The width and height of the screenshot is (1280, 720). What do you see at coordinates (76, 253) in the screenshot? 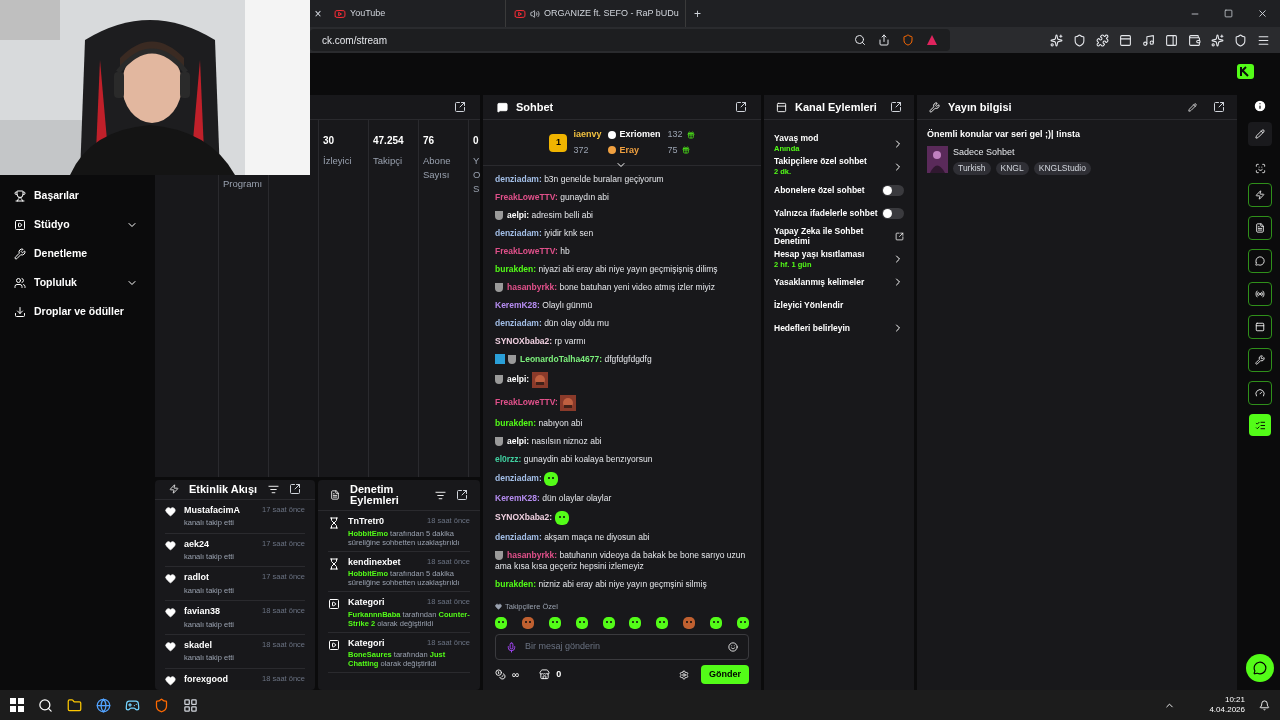
I see `sidebar-item: Denetleme` at bounding box center [76, 253].